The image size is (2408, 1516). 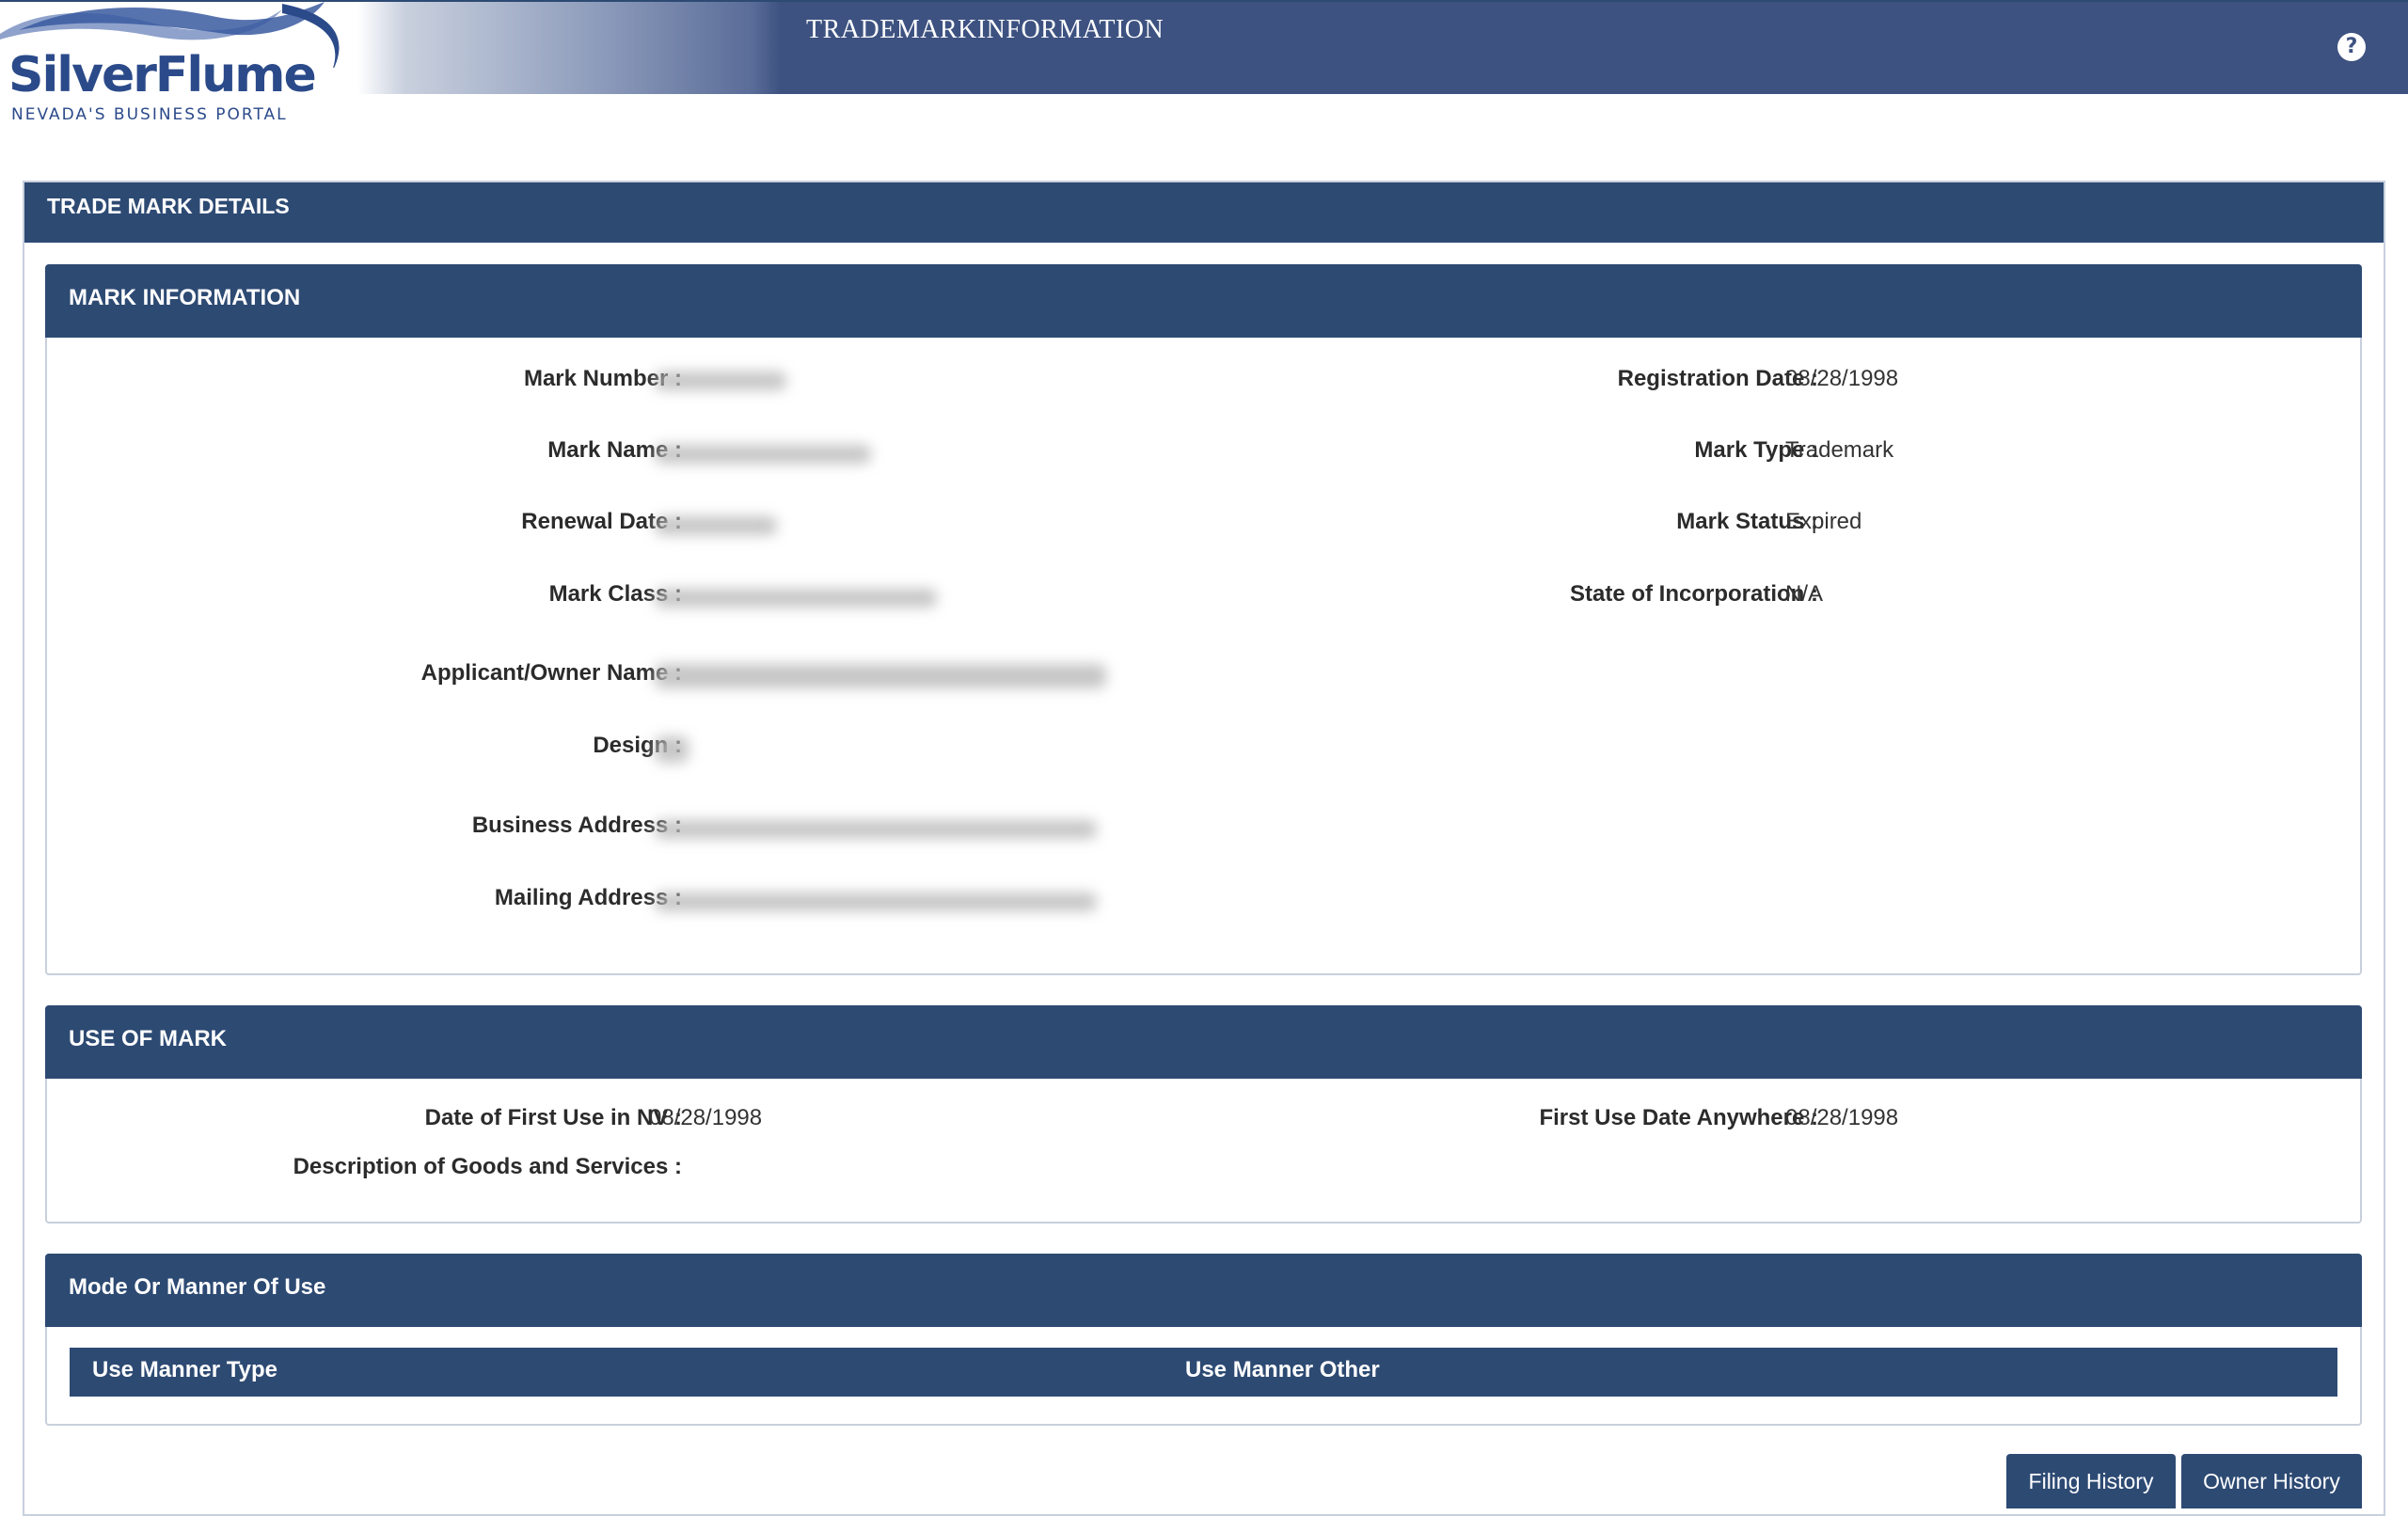 What do you see at coordinates (576, 825) in the screenshot?
I see `field-label: Business Address :` at bounding box center [576, 825].